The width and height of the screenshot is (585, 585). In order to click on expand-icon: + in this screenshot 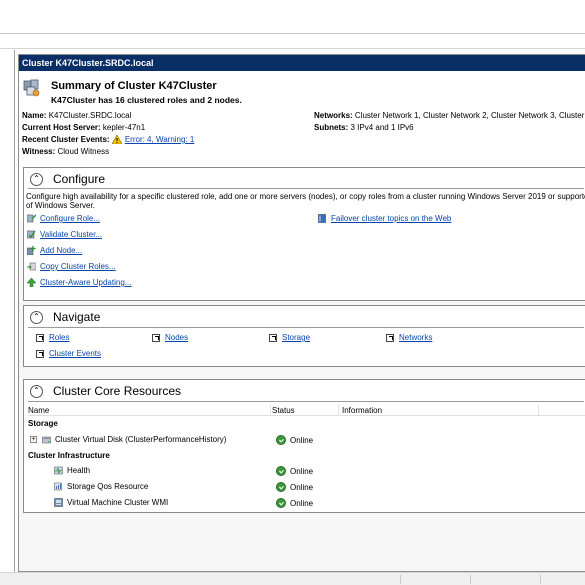, I will do `click(33, 439)`.